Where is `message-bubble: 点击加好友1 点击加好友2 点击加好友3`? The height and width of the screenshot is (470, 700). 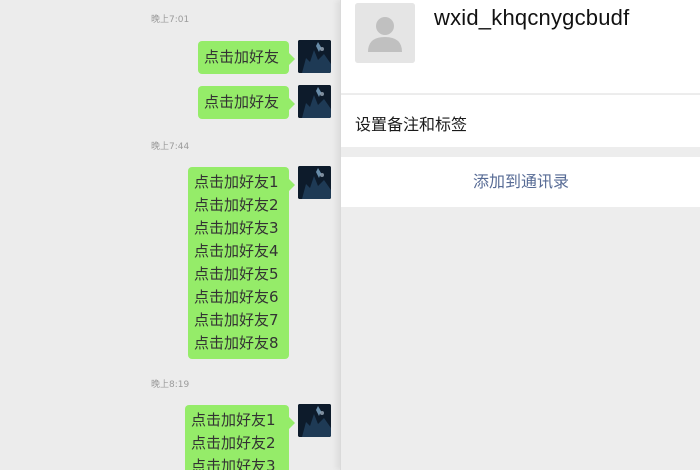 message-bubble: 点击加好友1 点击加好友2 点击加好友3 is located at coordinates (240, 437).